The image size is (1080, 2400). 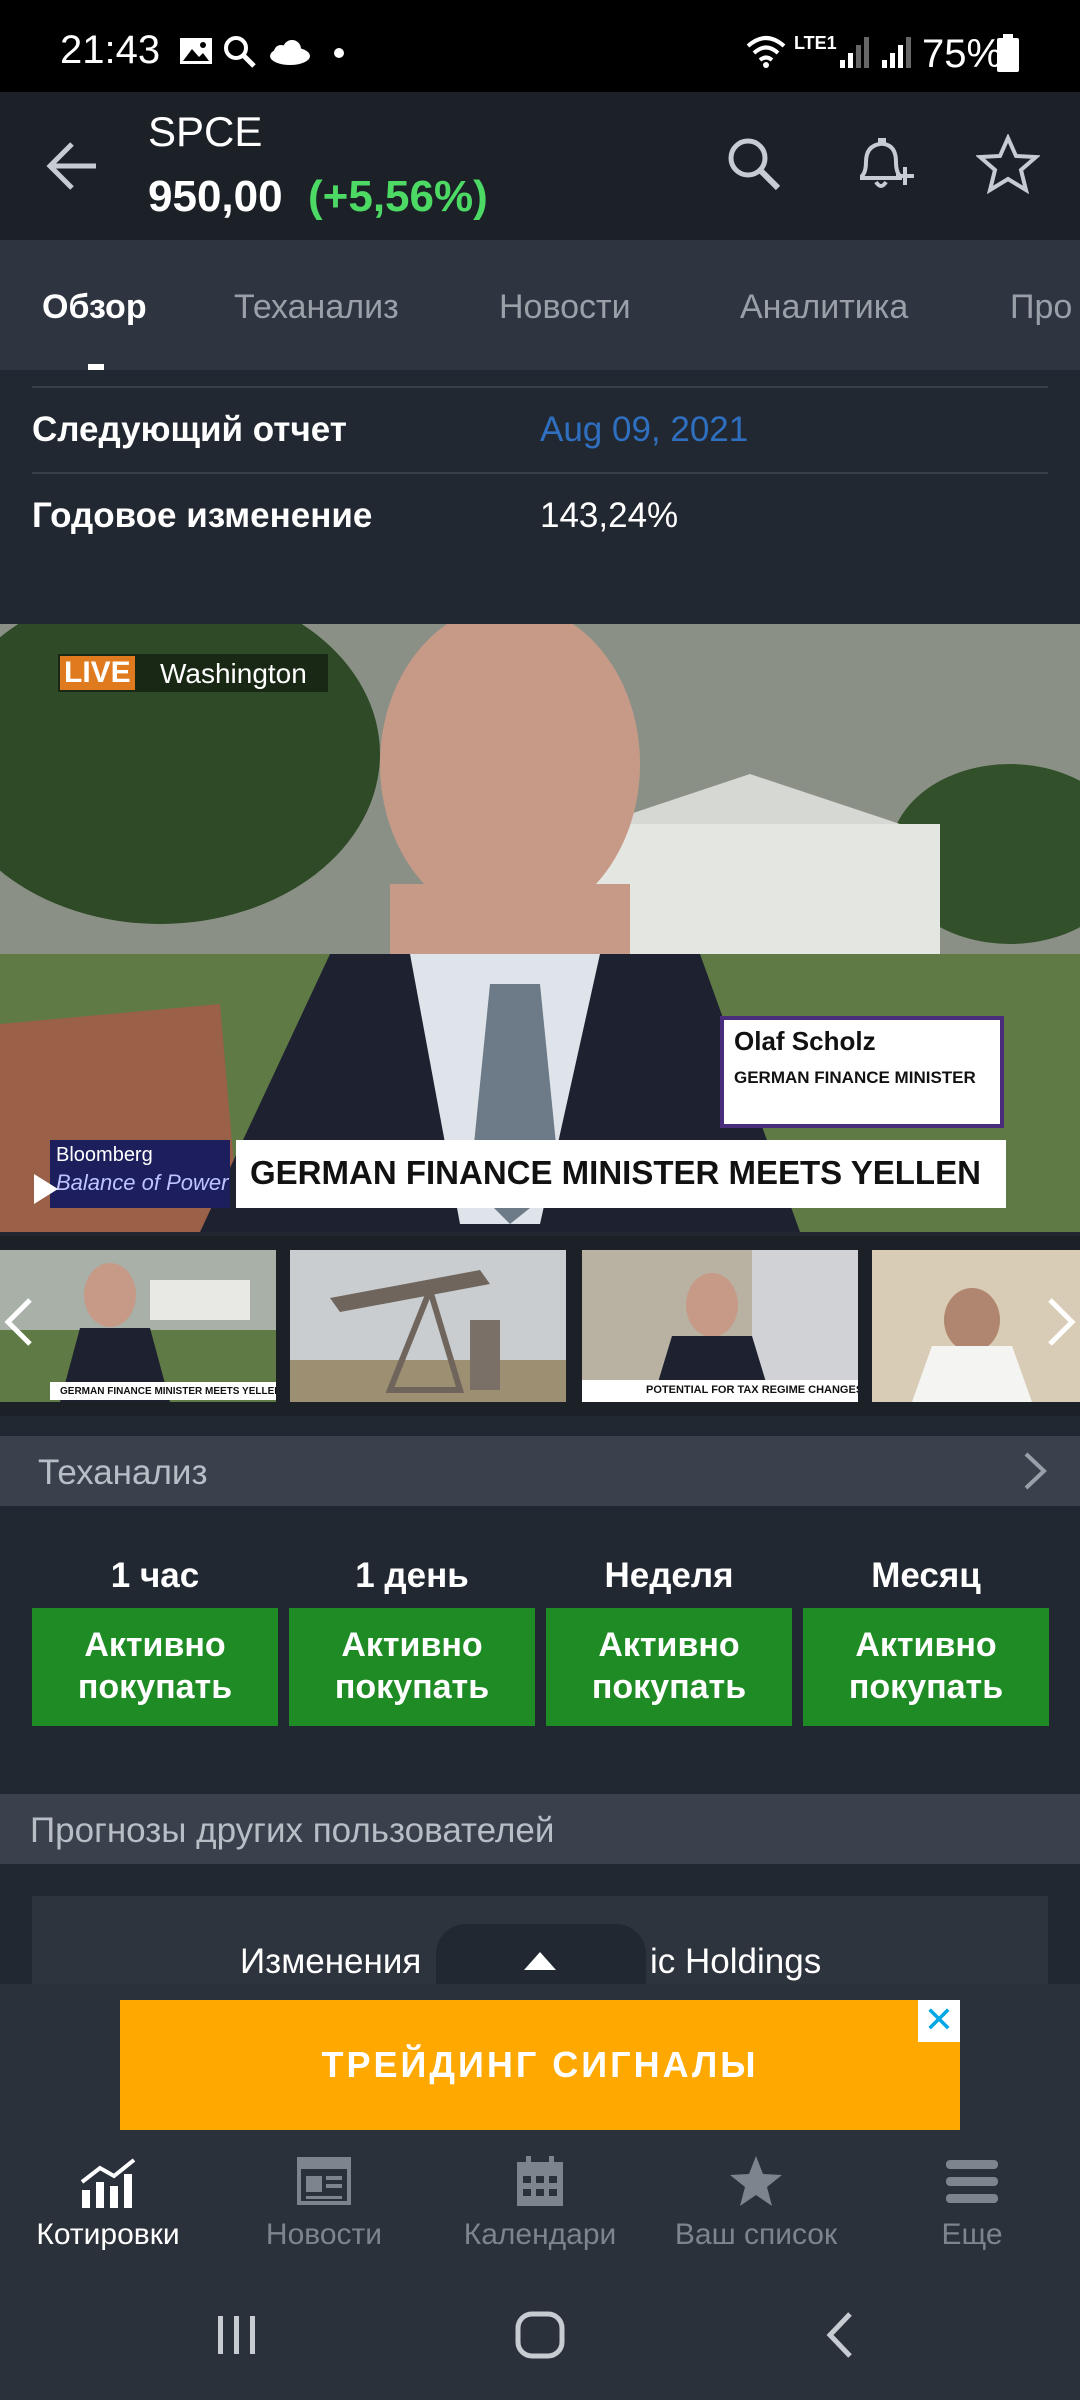 What do you see at coordinates (565, 307) in the screenshot?
I see `tab-news: Новости` at bounding box center [565, 307].